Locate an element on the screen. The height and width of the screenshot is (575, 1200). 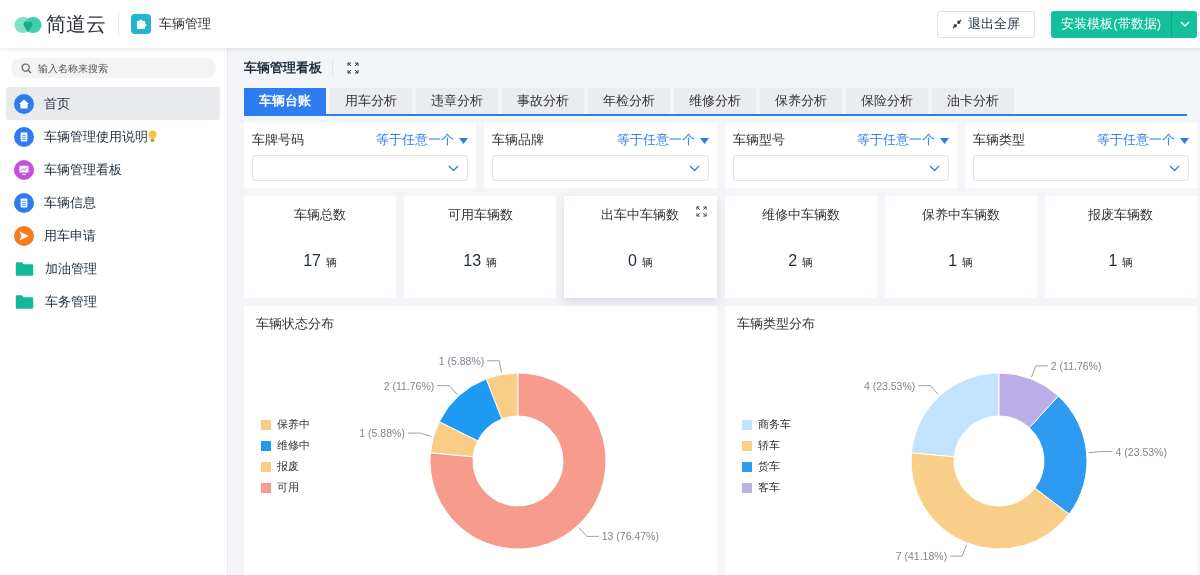
search-field: 输入名称来搜索 is located at coordinates (113, 68).